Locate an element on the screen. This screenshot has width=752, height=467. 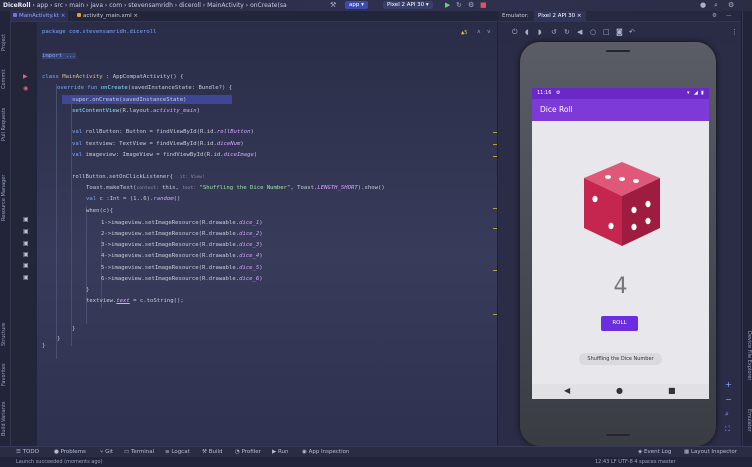
prev-highlight-icon: ˄ is located at coordinates (479, 32).